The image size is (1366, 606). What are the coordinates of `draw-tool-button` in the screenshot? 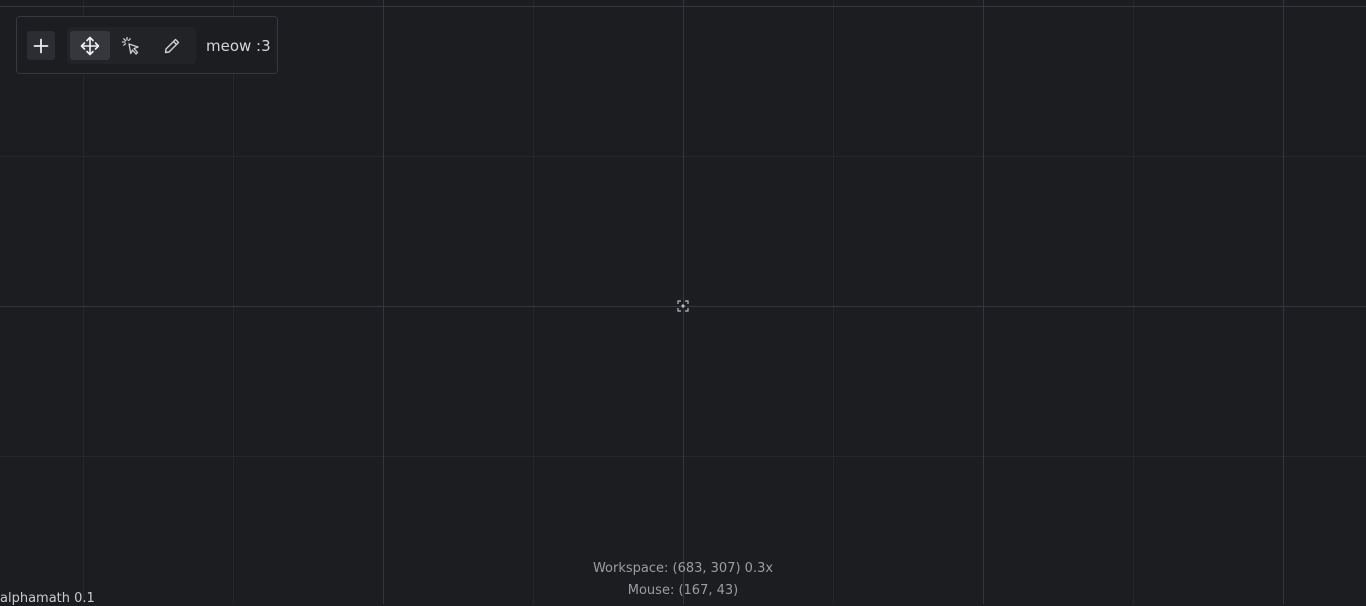 It's located at (172, 45).